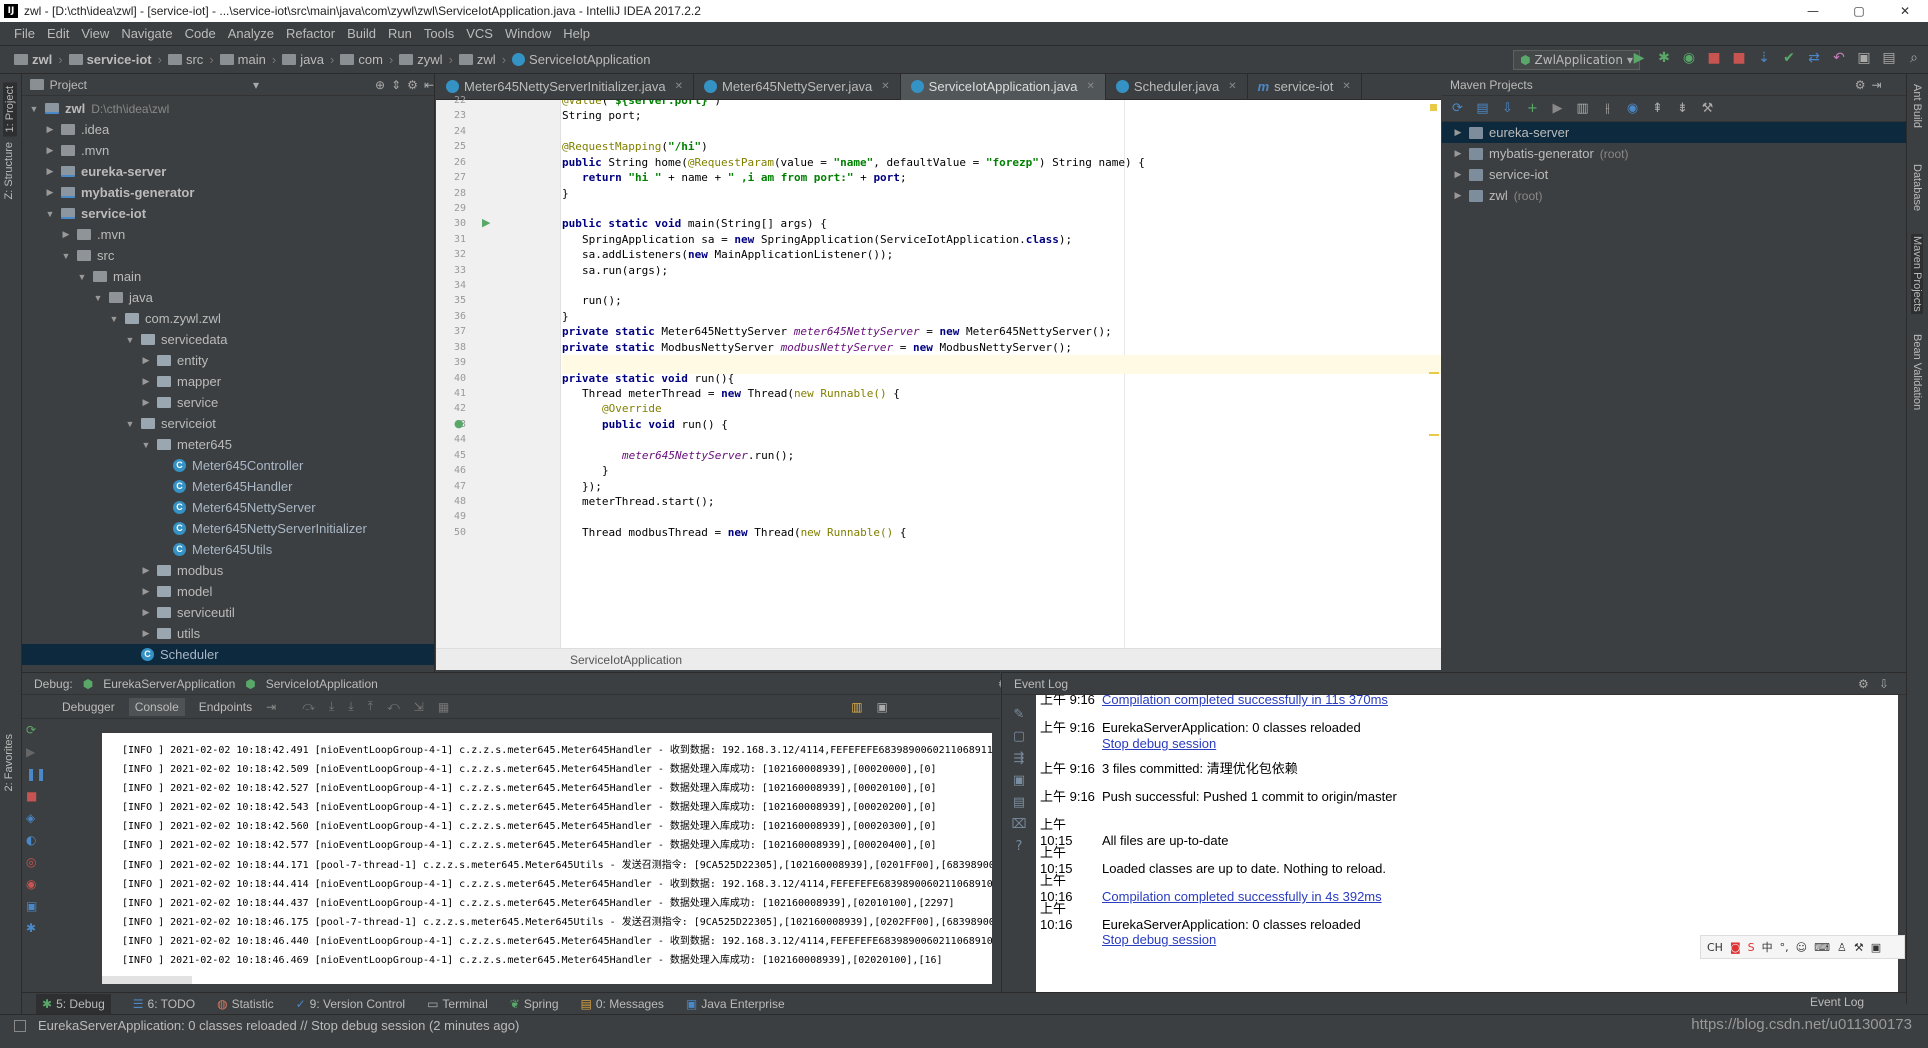 This screenshot has width=1928, height=1048. What do you see at coordinates (1751, 947) in the screenshot?
I see `sogou-icon: S` at bounding box center [1751, 947].